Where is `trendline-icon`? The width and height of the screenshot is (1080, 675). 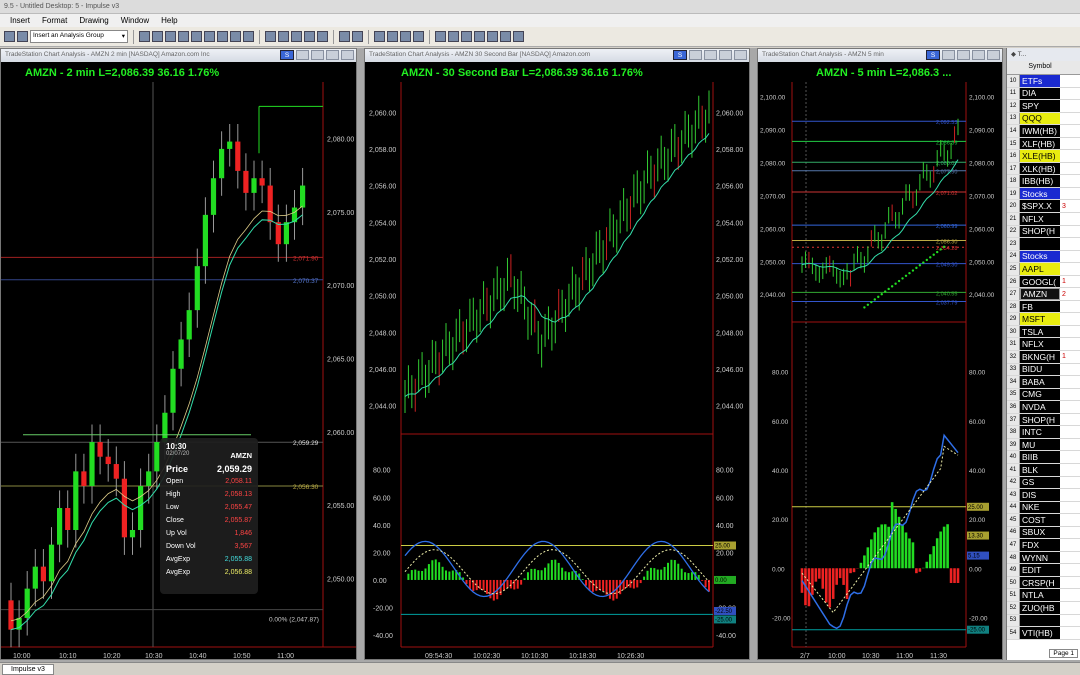 trendline-icon is located at coordinates (466, 36).